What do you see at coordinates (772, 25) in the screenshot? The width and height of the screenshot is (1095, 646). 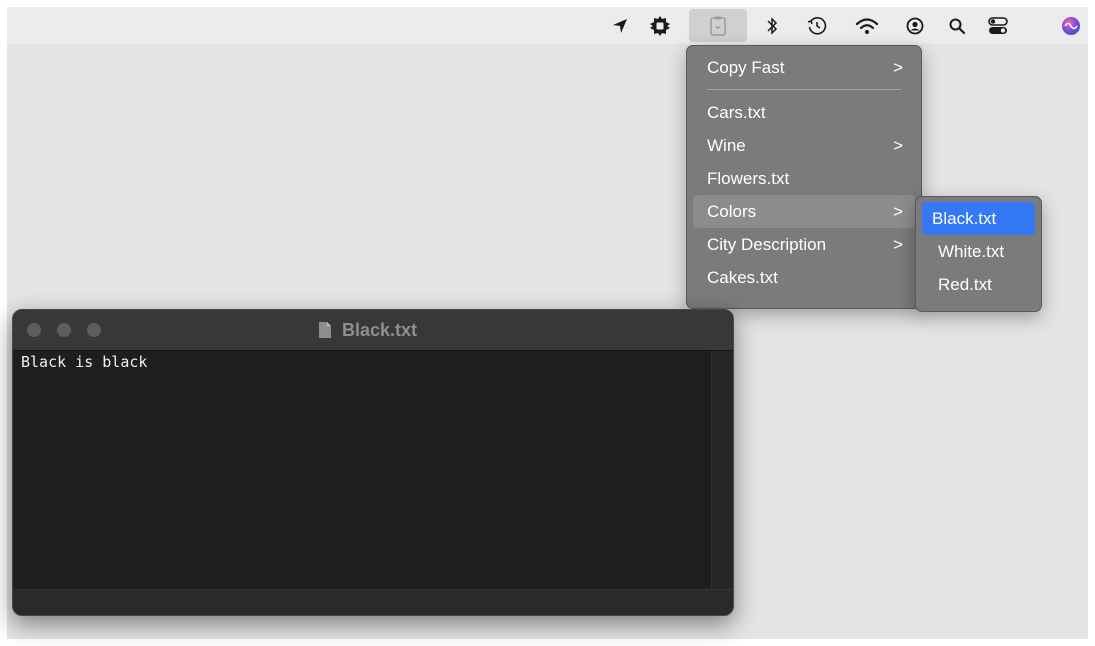 I see `bluetooth-icon` at bounding box center [772, 25].